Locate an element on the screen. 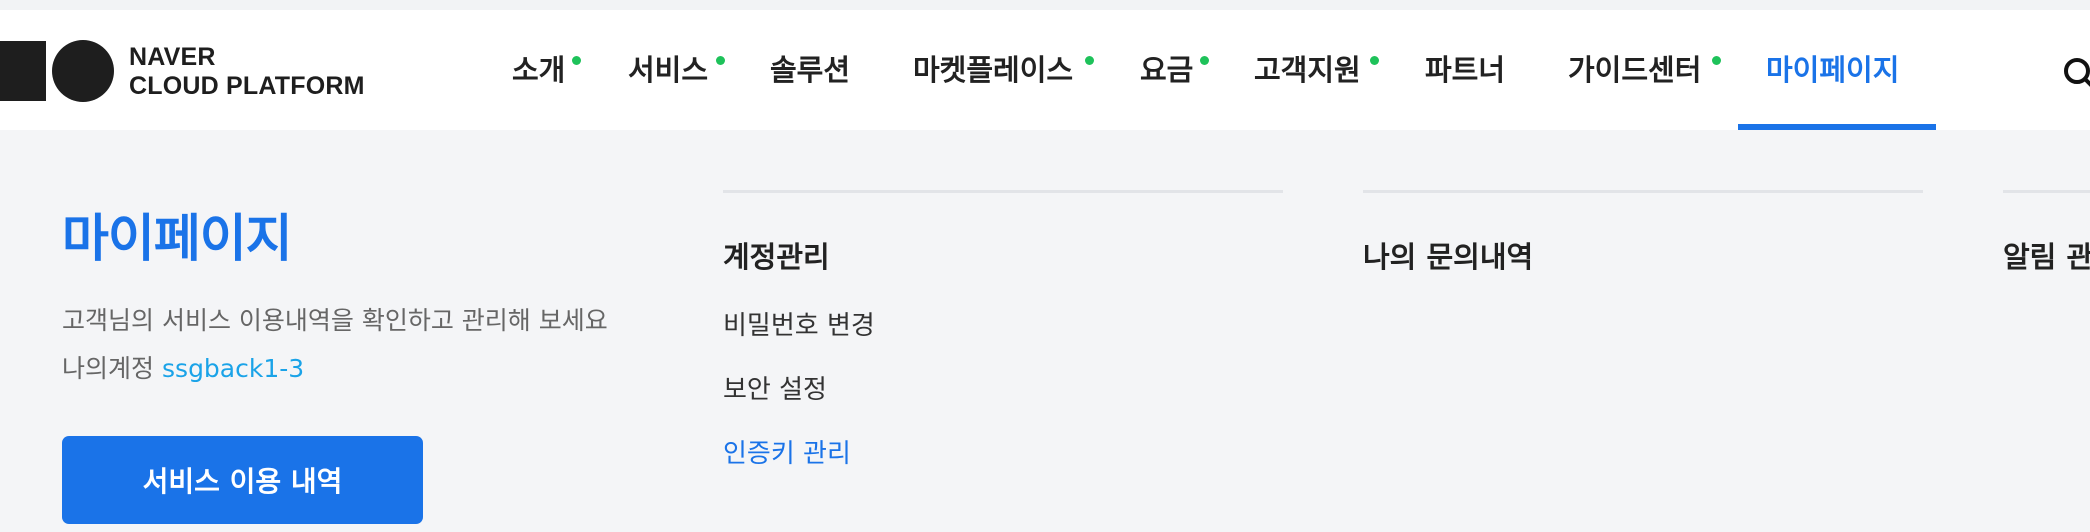 The image size is (2090, 532). nav-active-indicator is located at coordinates (1837, 127).